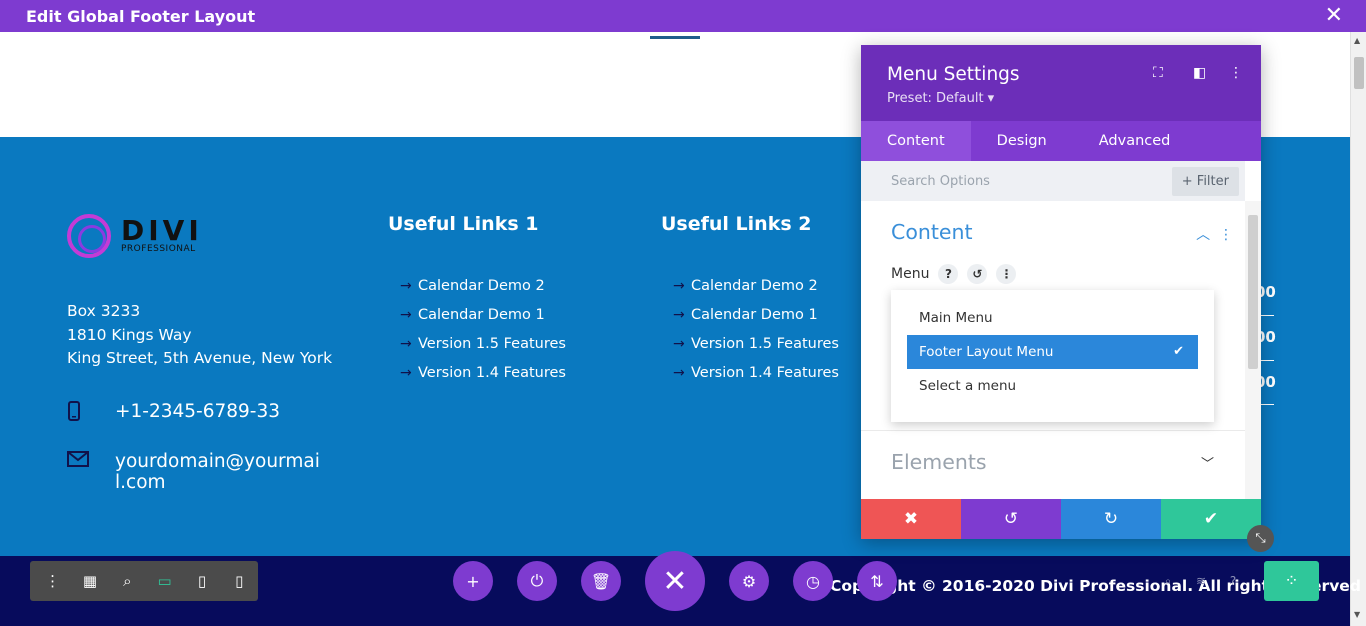 This screenshot has width=1366, height=626. I want to click on tab-design: Design, so click(1022, 141).